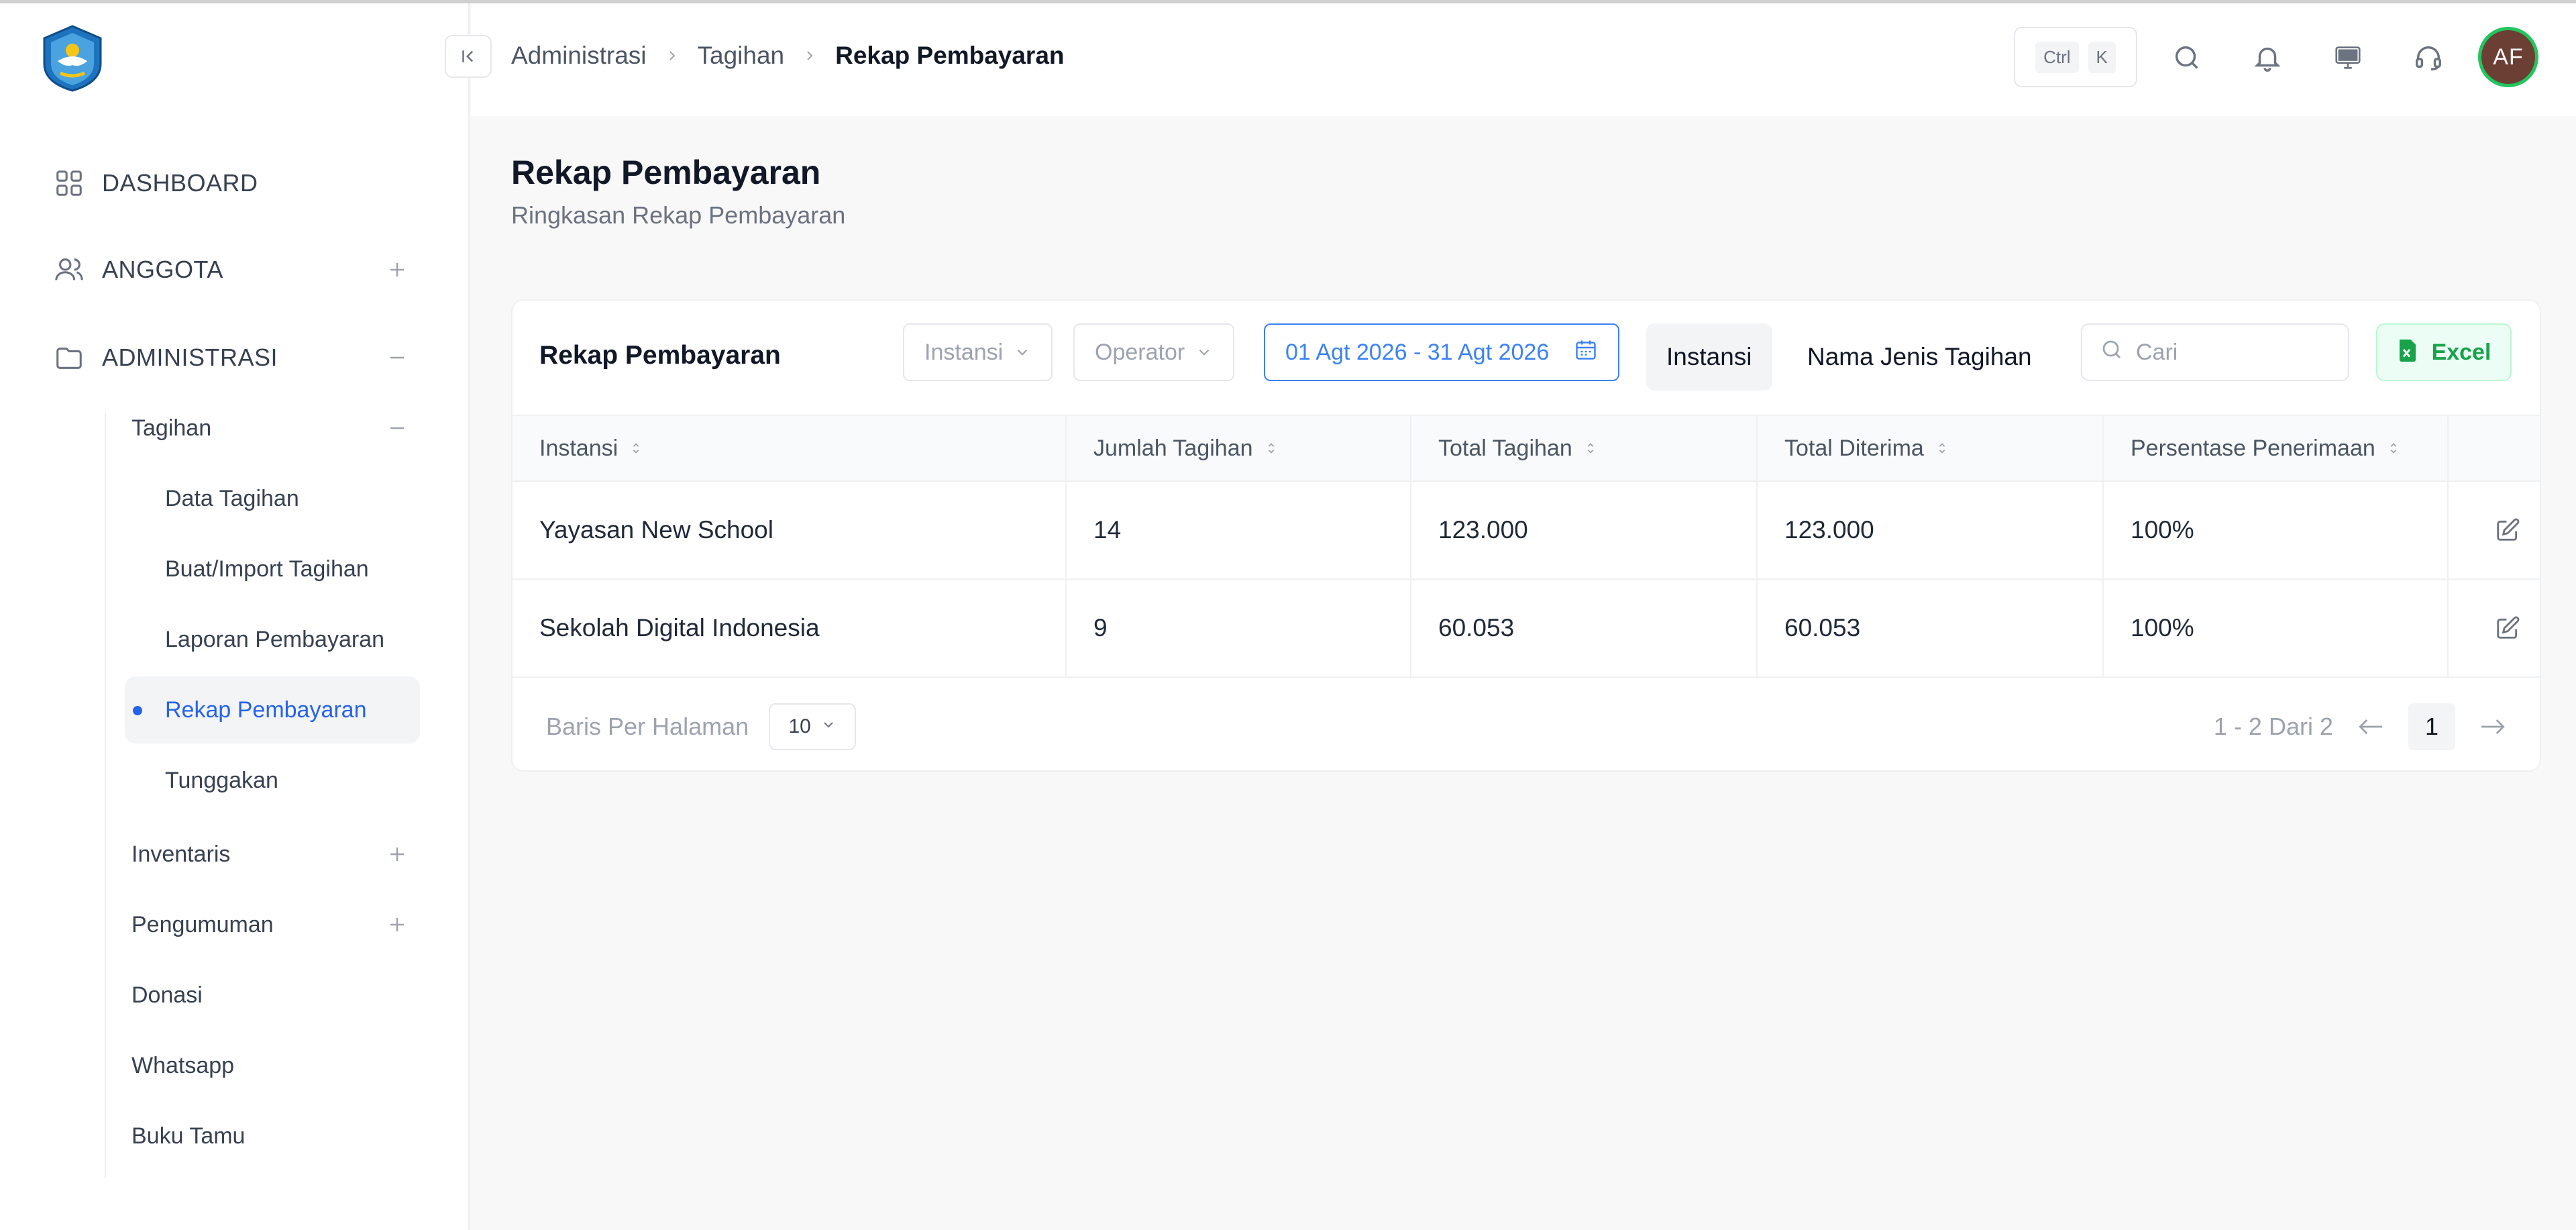 The image size is (2576, 1230). What do you see at coordinates (2102, 57) in the screenshot?
I see `kbd-k: K` at bounding box center [2102, 57].